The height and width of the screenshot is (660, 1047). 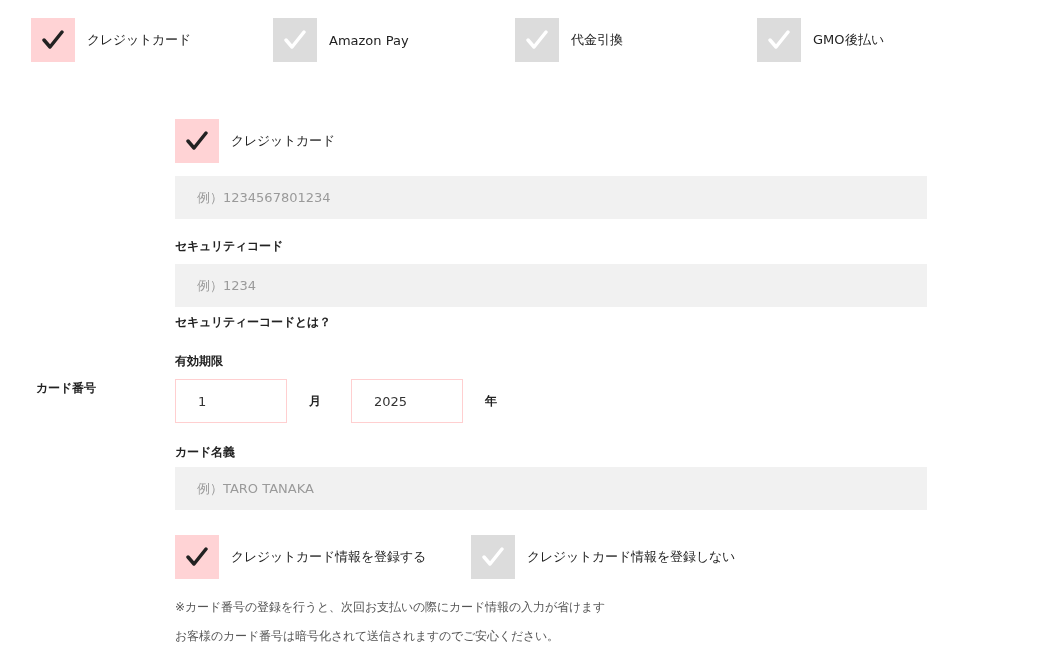 What do you see at coordinates (407, 401) in the screenshot?
I see `year-field: 2025` at bounding box center [407, 401].